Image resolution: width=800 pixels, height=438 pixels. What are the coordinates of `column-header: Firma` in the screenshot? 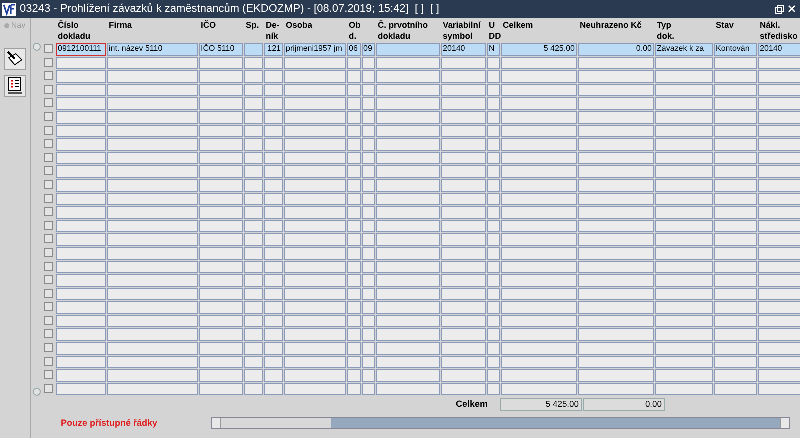 It's located at (152, 30).